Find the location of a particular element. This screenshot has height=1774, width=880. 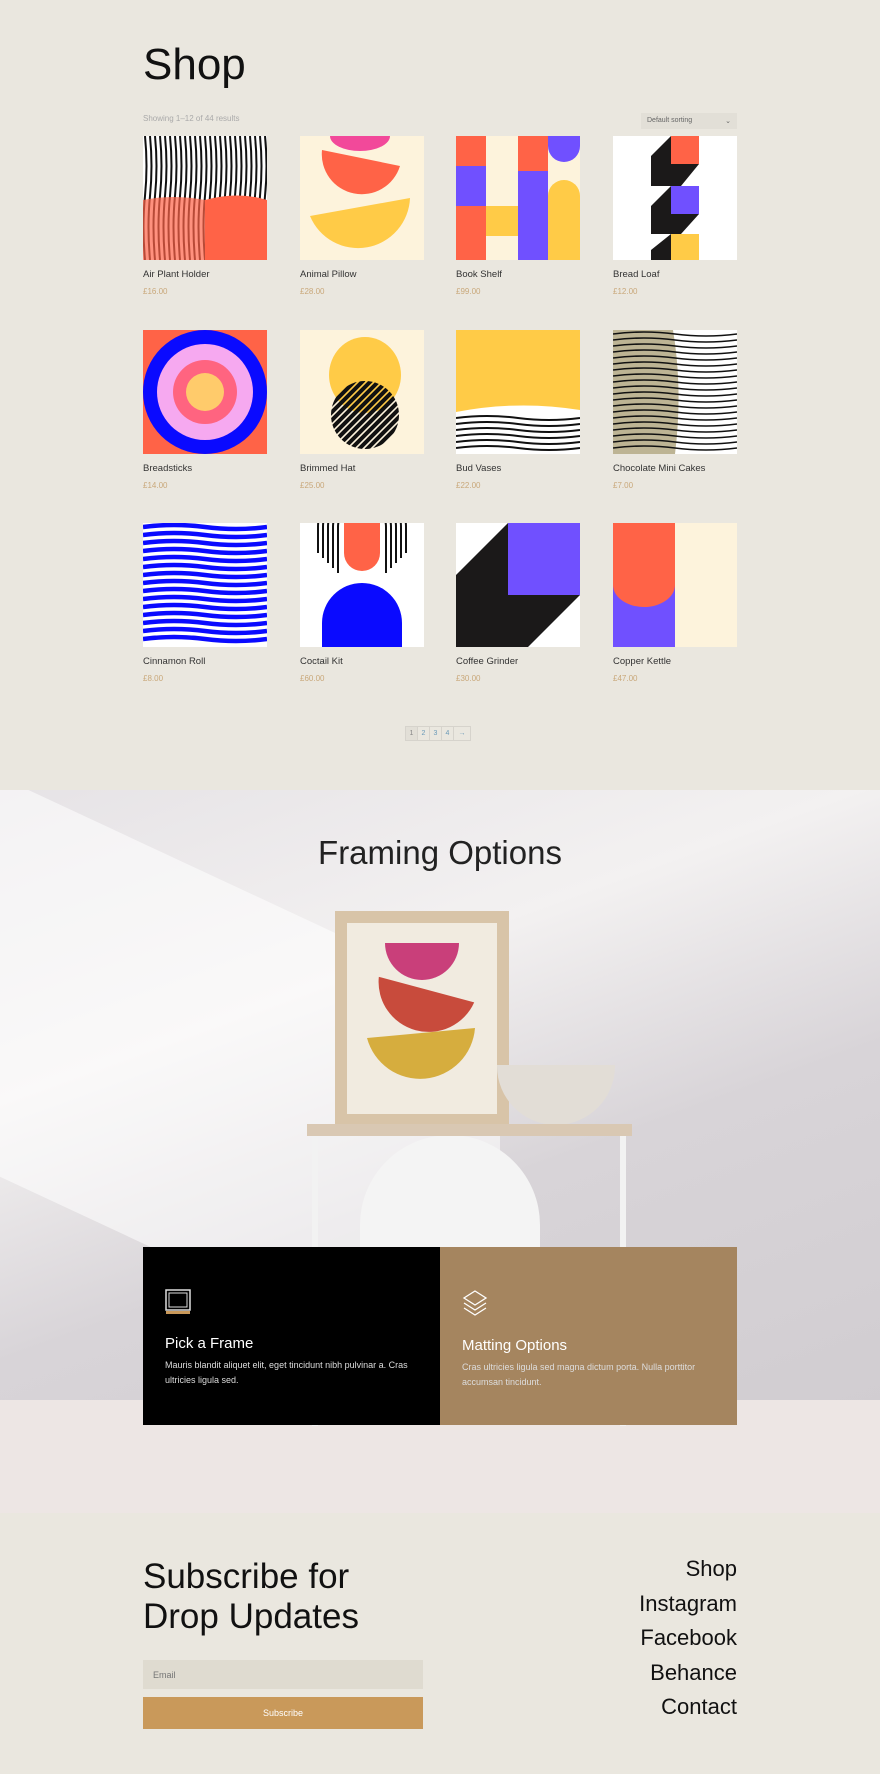

table is located at coordinates (469, 1130).